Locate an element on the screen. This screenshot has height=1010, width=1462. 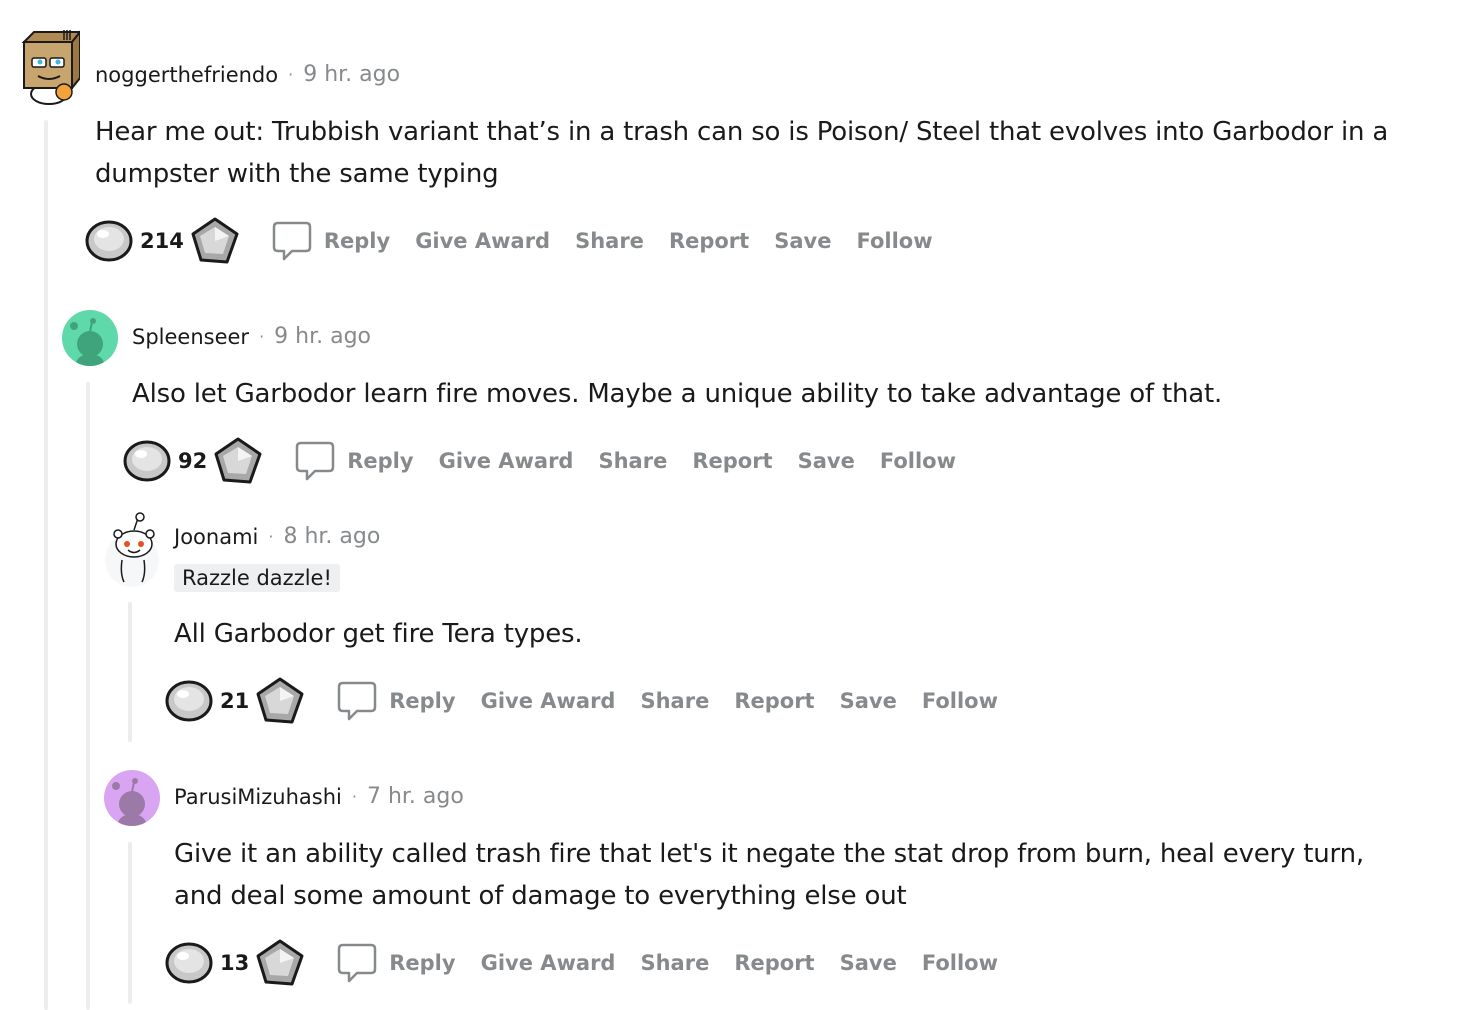
comment-meta: ParusiMizuhashi · 7 hr. ago is located at coordinates (319, 796).